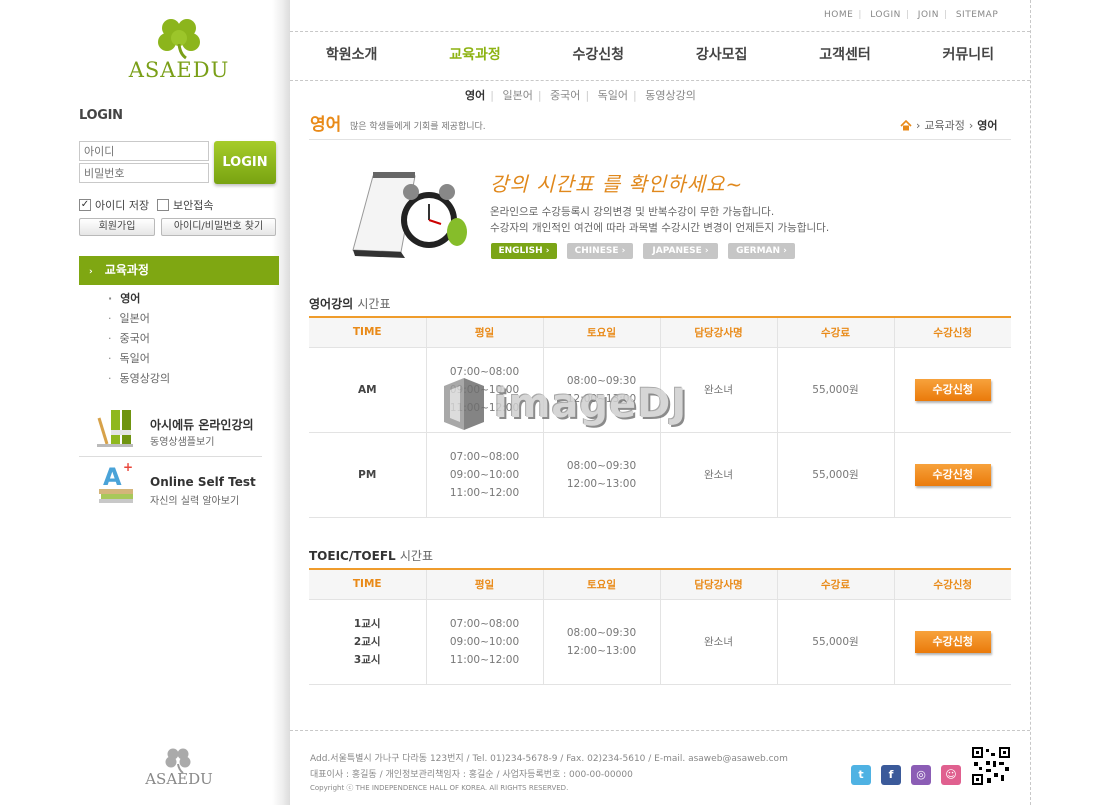 The height and width of the screenshot is (805, 1100). I want to click on side-menu-header-label: 교육과정, so click(126, 270).